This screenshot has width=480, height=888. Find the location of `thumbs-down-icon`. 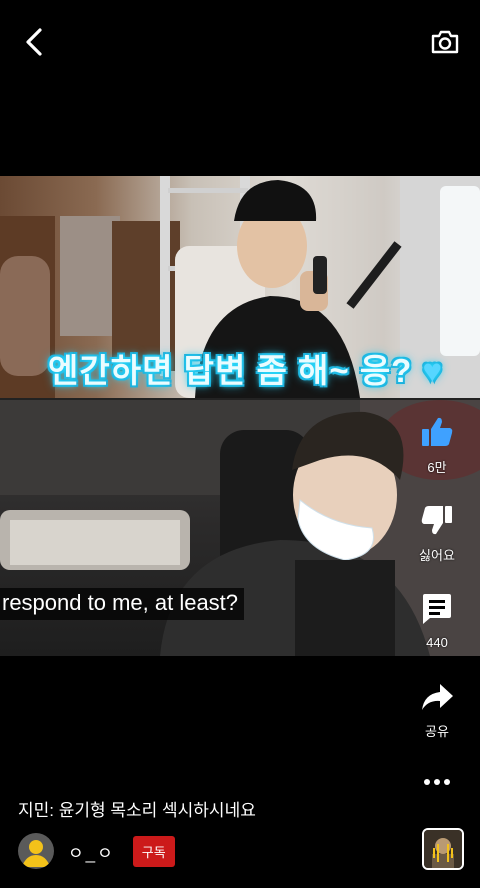

thumbs-down-icon is located at coordinates (436, 520).